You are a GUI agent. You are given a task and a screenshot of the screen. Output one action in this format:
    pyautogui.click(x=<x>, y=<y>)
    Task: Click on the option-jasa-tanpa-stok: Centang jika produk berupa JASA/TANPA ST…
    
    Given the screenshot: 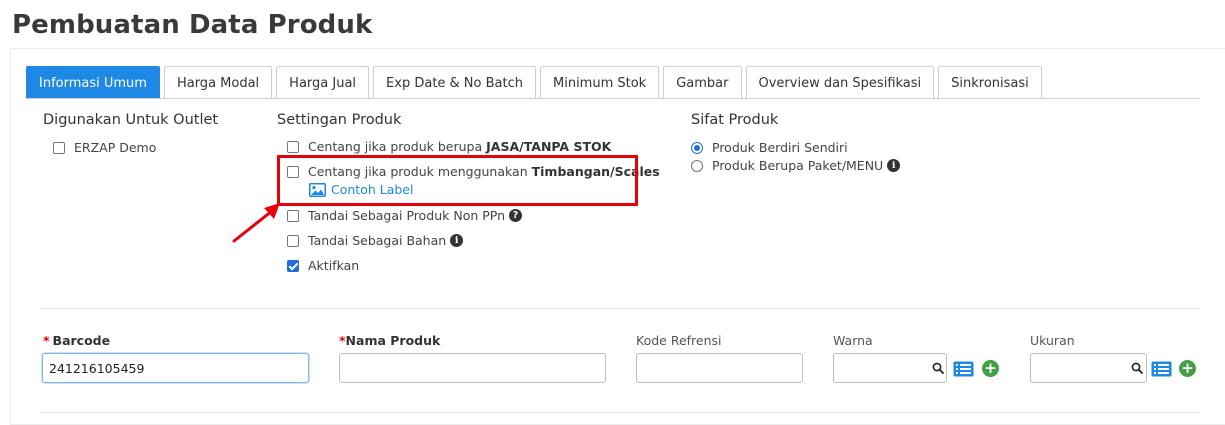 What is the action you would take?
    pyautogui.click(x=449, y=146)
    